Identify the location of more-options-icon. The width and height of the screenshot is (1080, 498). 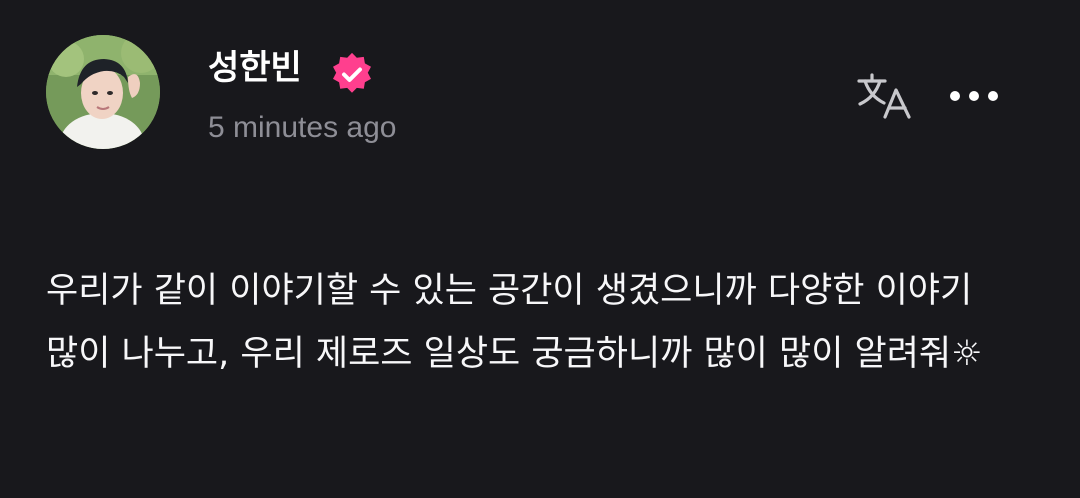
(976, 96).